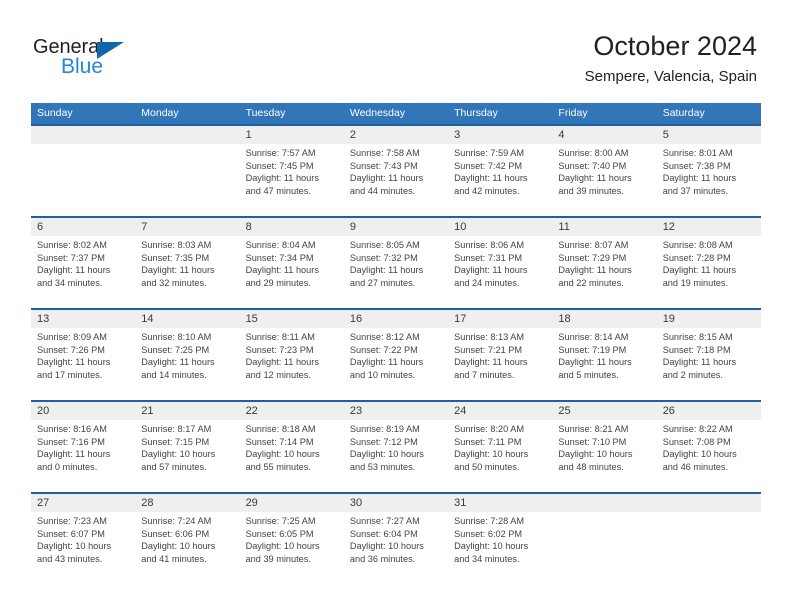 This screenshot has width=792, height=612. I want to click on daylight-text-line2: and 44 minutes., so click(382, 190).